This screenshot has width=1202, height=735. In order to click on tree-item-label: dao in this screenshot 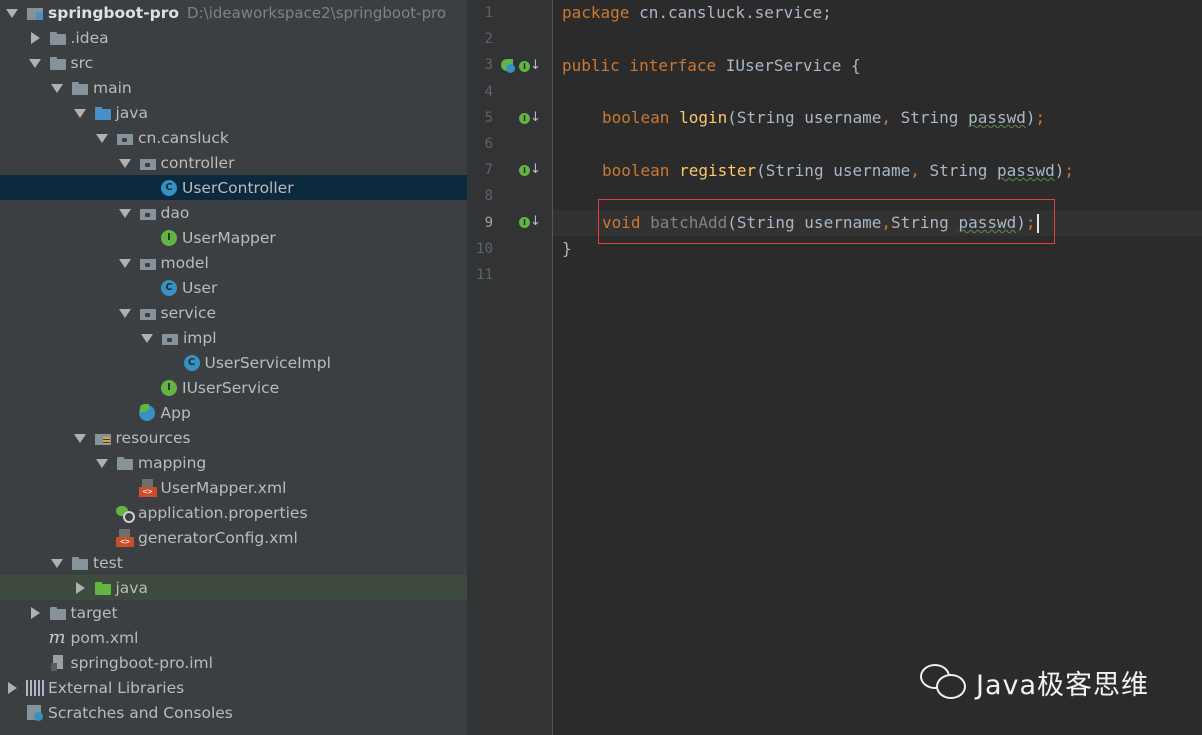, I will do `click(175, 212)`.